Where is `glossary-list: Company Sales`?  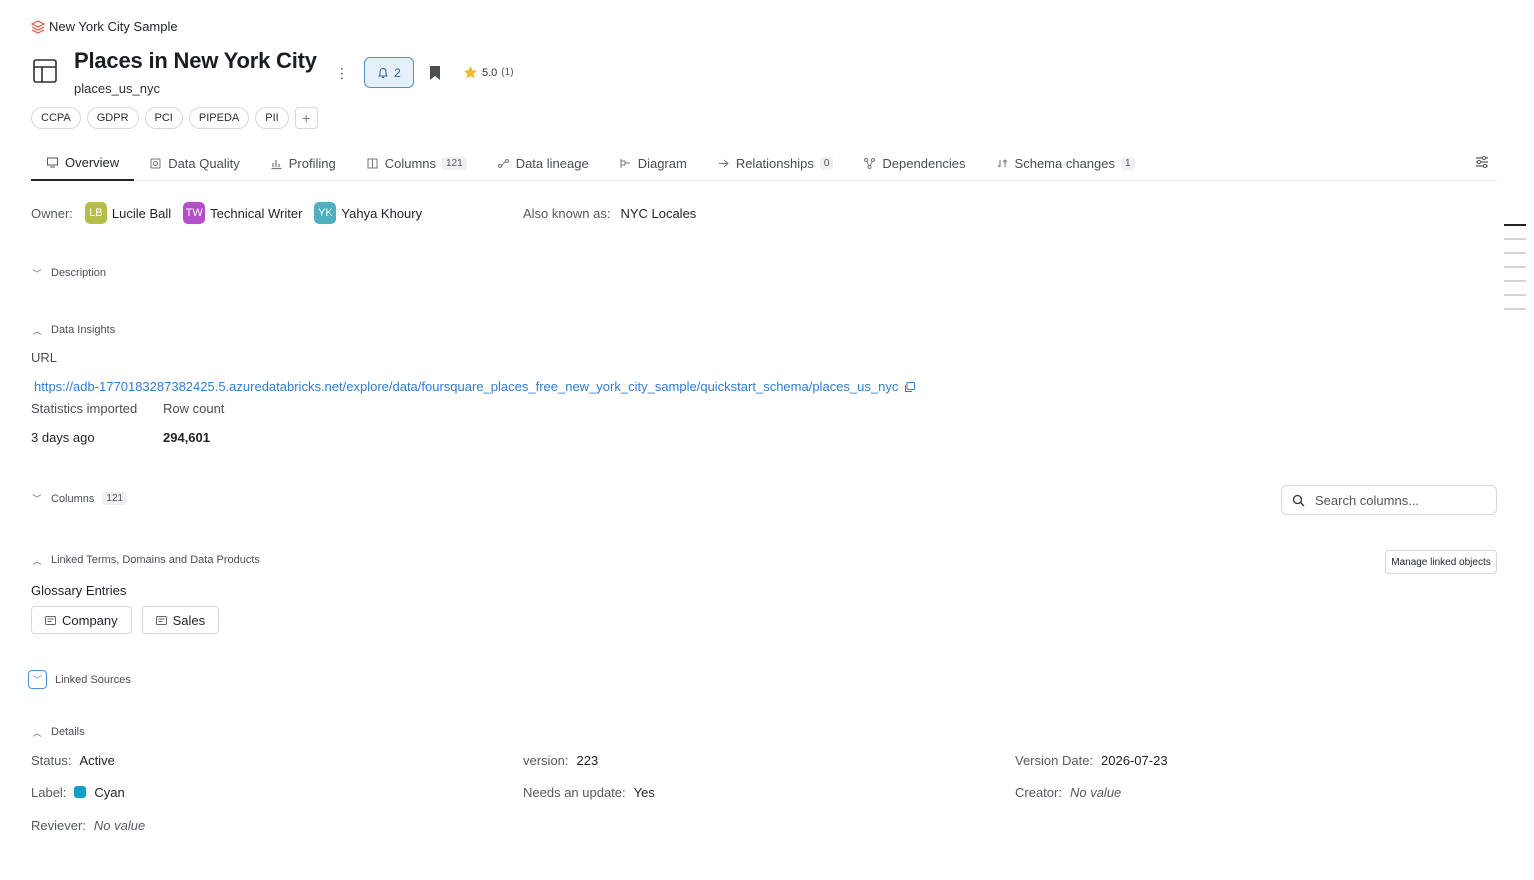
glossary-list: Company Sales is located at coordinates (125, 620).